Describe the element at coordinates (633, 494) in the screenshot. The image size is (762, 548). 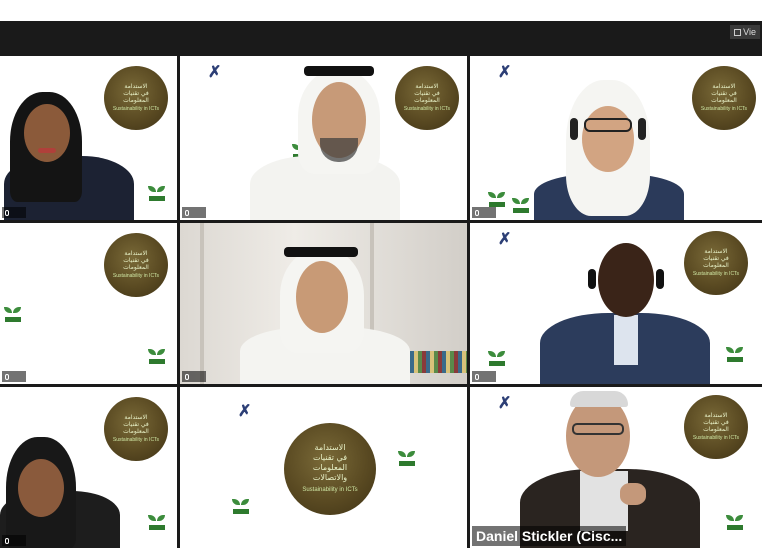
I see `hand` at that location.